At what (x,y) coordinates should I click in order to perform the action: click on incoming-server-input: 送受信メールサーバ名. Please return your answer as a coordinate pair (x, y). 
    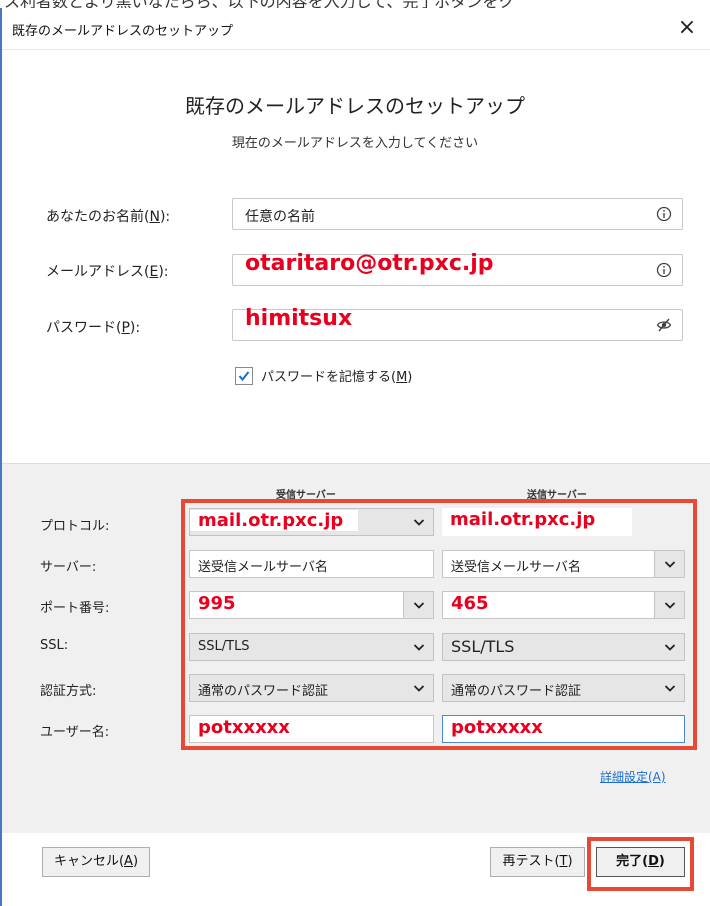
    Looking at the image, I should click on (311, 564).